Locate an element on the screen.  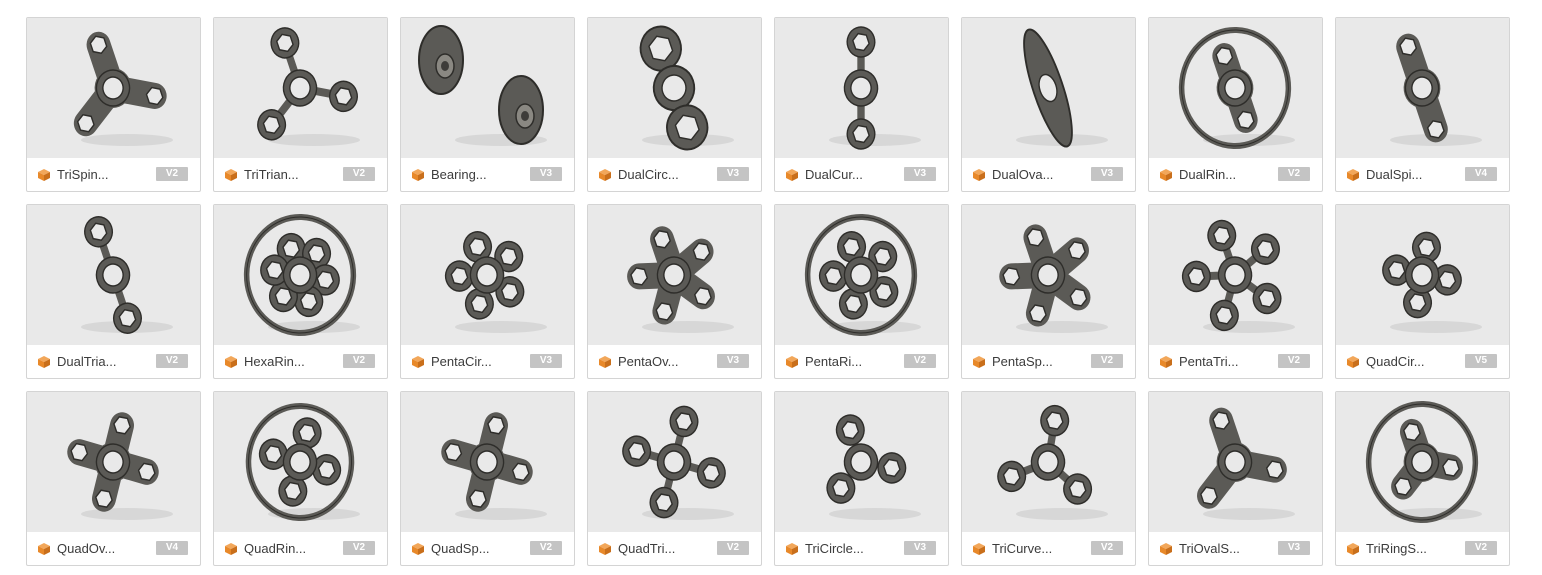
design-card: PentaOv... V3 is located at coordinates (674, 291).